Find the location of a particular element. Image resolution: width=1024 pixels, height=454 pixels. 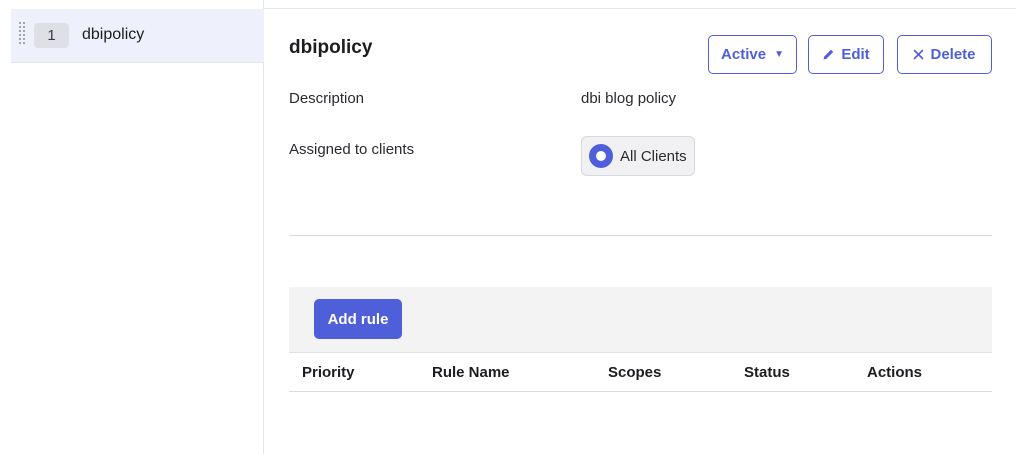

column-header-actions: Actions is located at coordinates (895, 372).